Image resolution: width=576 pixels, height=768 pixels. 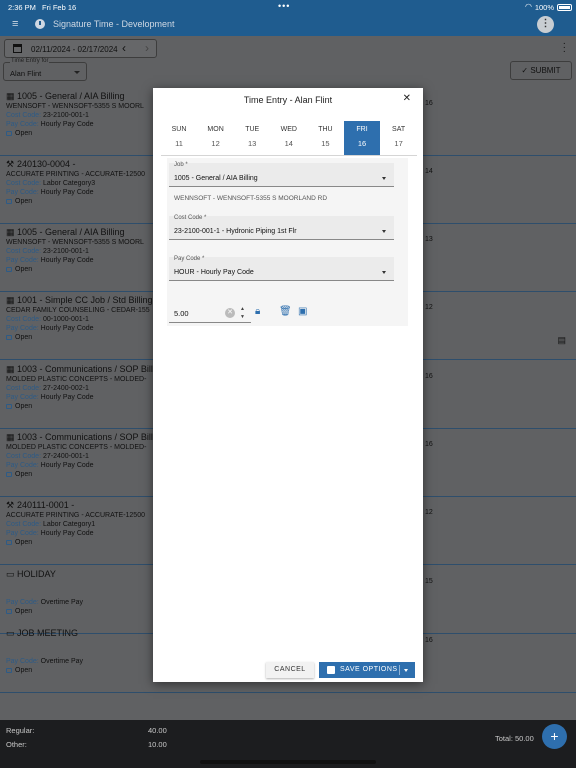 What do you see at coordinates (17, 48) in the screenshot?
I see `calendar-icon` at bounding box center [17, 48].